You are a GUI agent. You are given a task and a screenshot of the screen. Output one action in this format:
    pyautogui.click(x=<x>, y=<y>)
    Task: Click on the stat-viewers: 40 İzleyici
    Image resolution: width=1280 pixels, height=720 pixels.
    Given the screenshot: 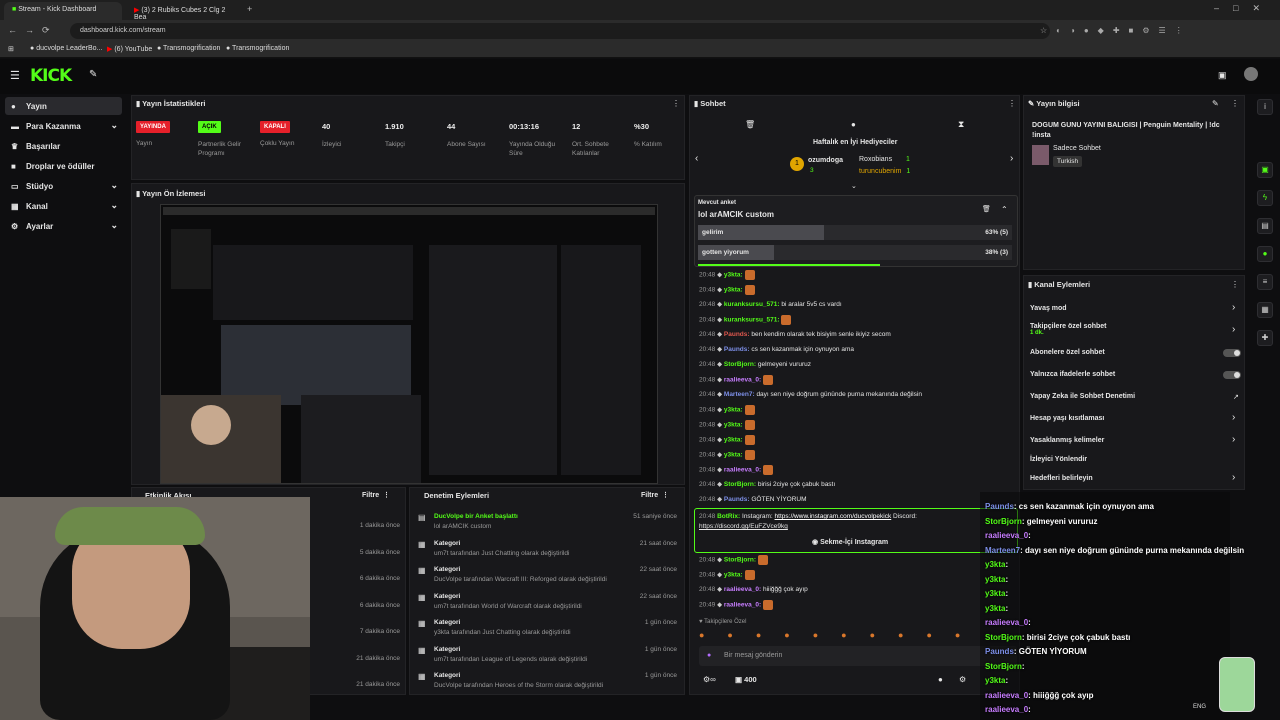 What is the action you would take?
    pyautogui.click(x=332, y=135)
    